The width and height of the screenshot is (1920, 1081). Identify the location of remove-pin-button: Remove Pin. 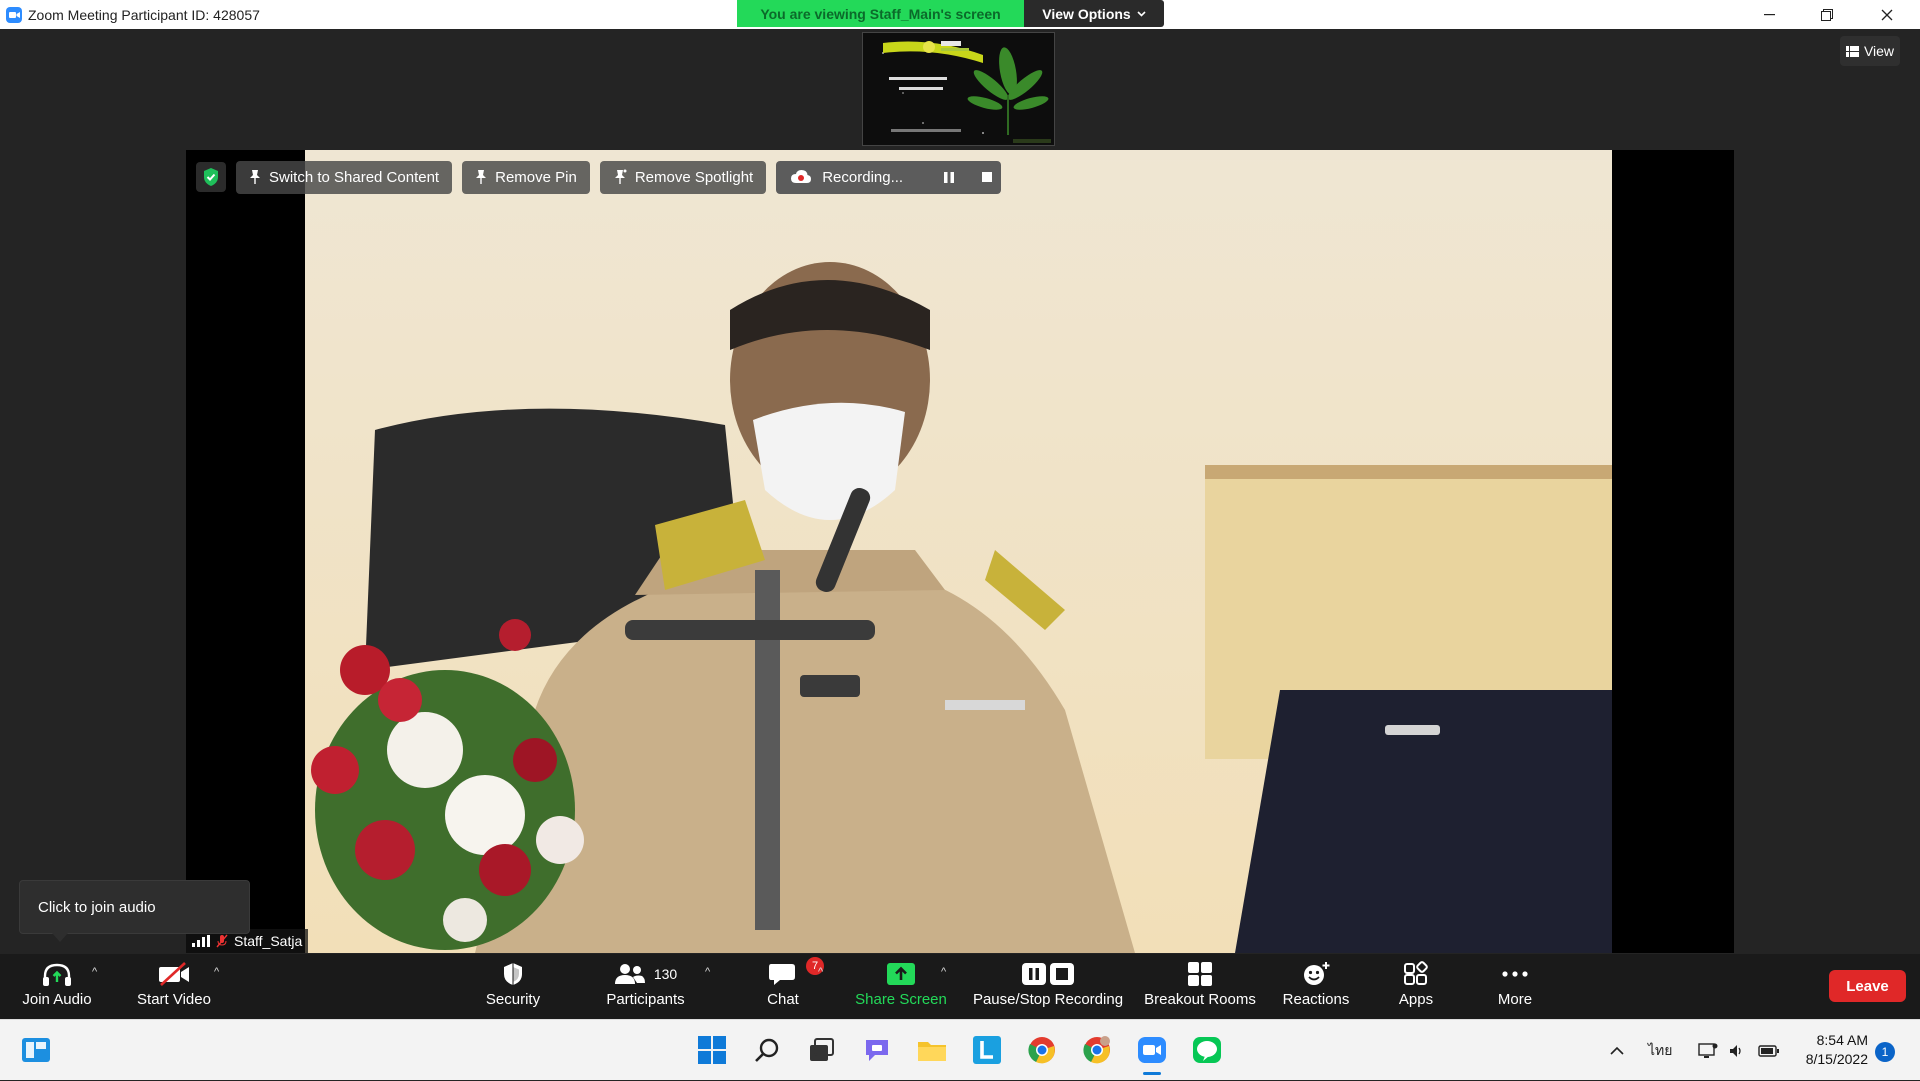
(526, 177).